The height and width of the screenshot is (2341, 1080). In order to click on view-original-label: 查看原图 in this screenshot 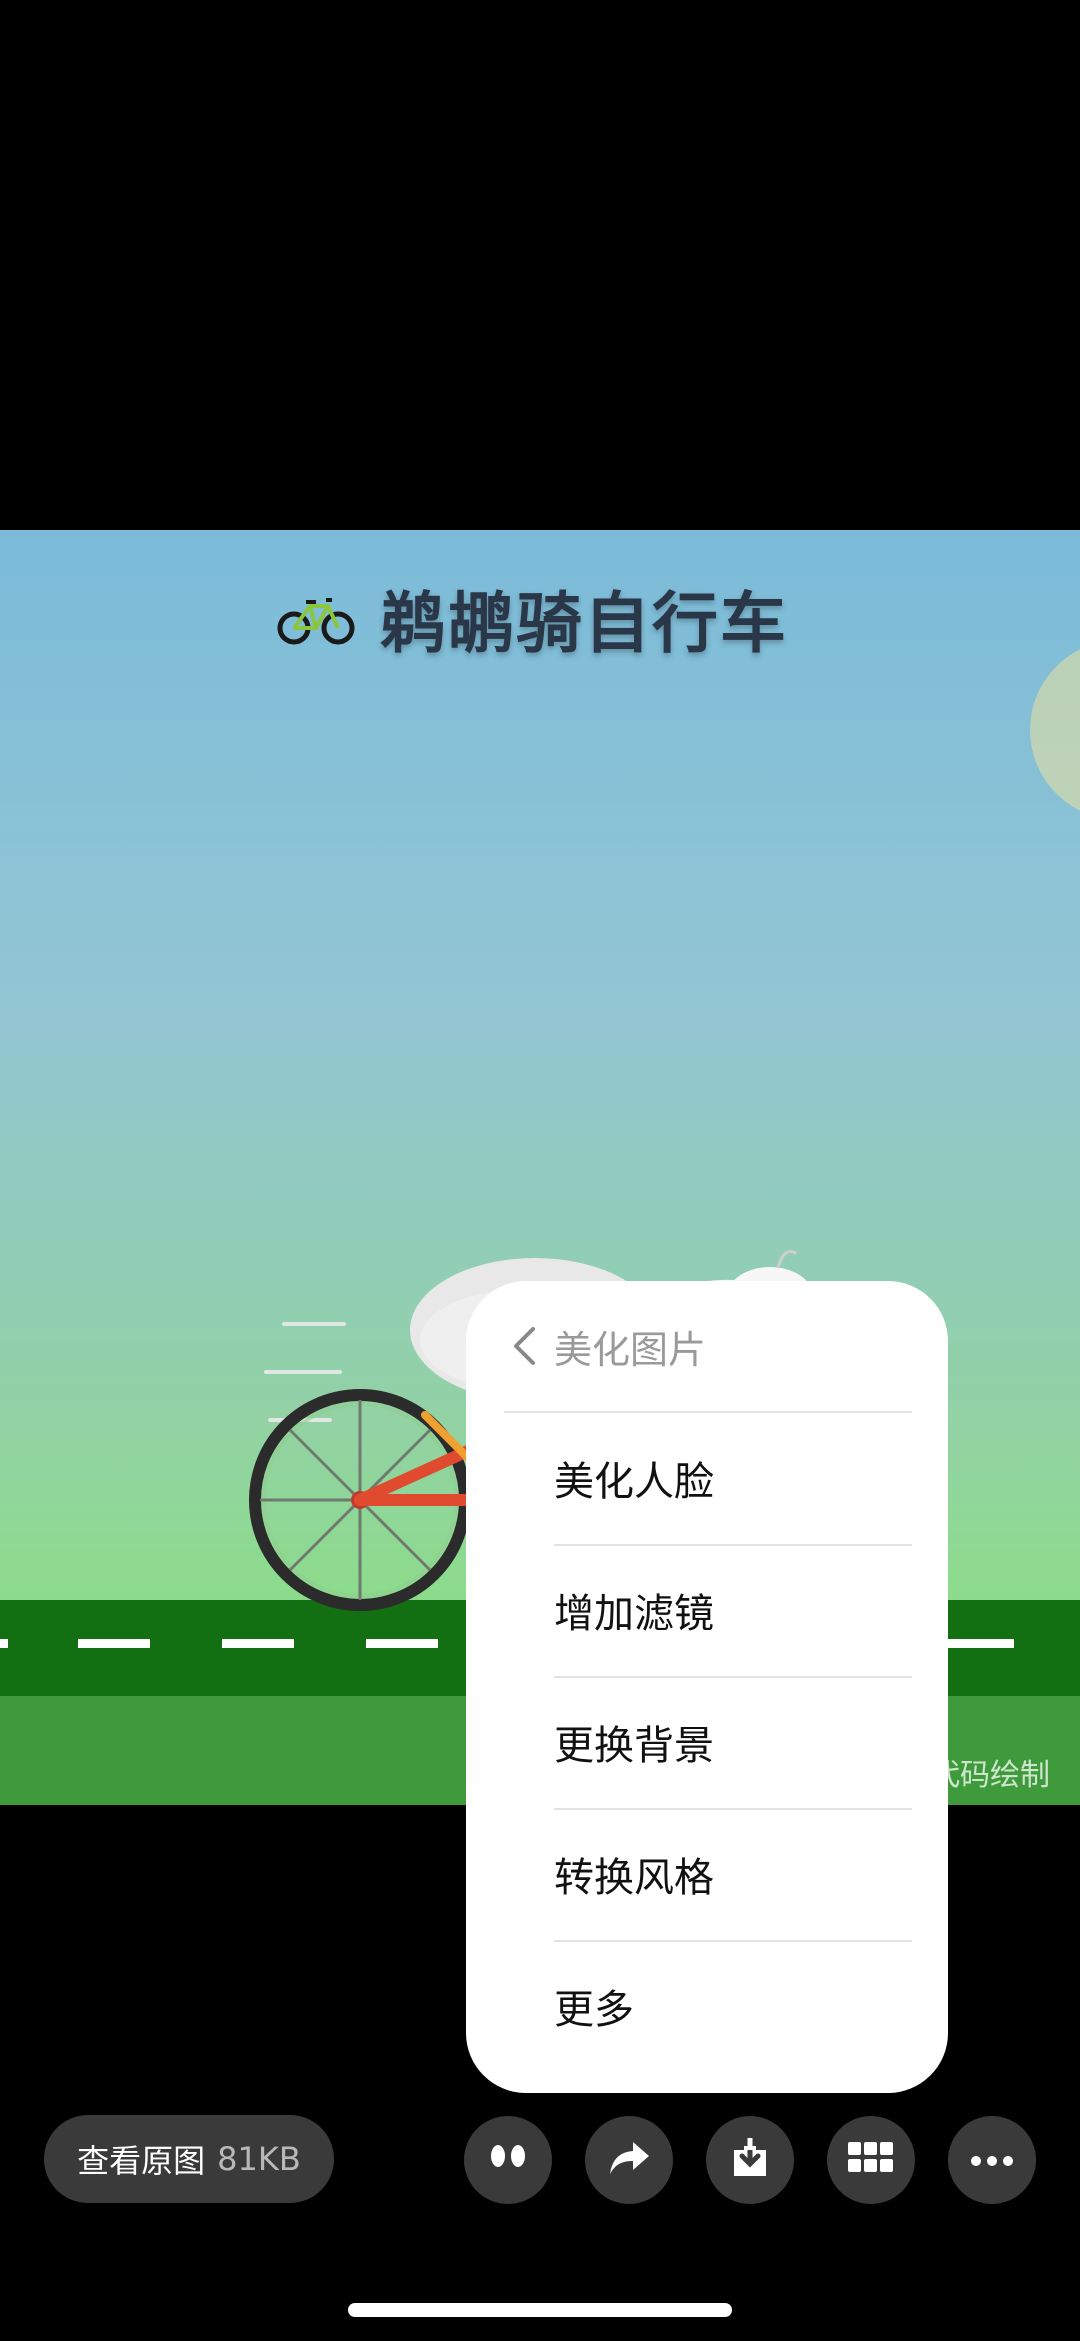, I will do `click(141, 2161)`.